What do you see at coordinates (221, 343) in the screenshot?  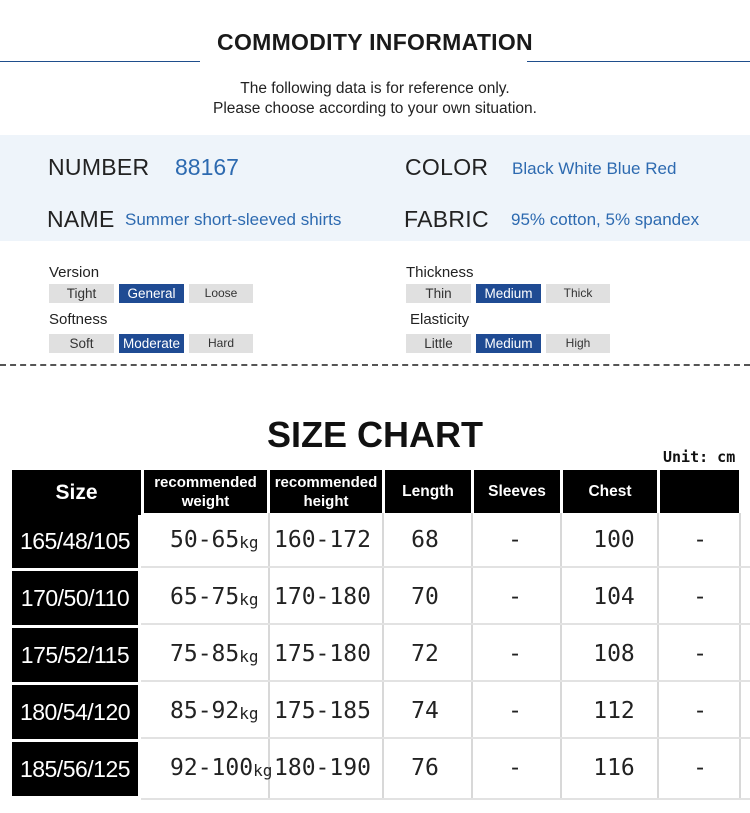 I see `softness-option-hard: Hard` at bounding box center [221, 343].